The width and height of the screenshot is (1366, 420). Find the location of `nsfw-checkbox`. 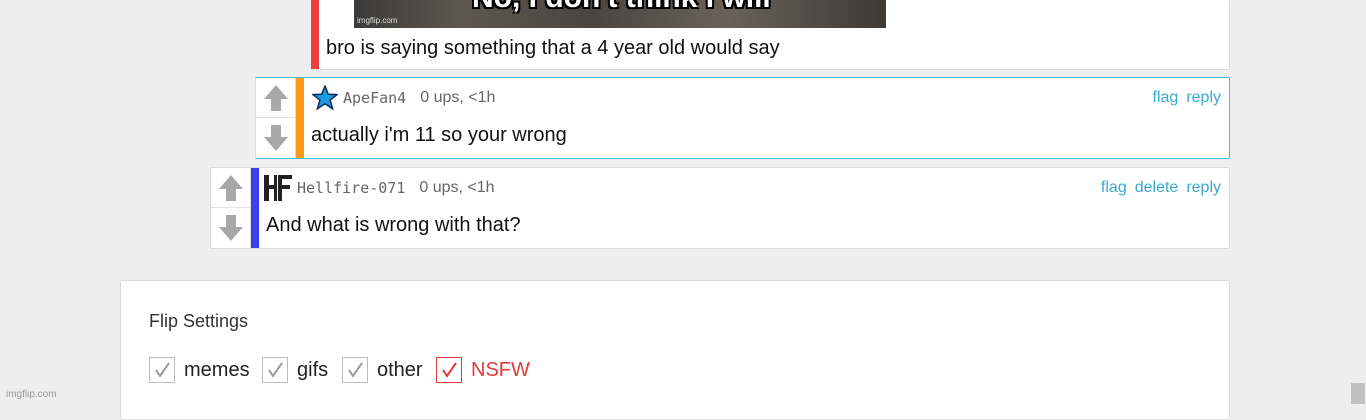

nsfw-checkbox is located at coordinates (449, 370).